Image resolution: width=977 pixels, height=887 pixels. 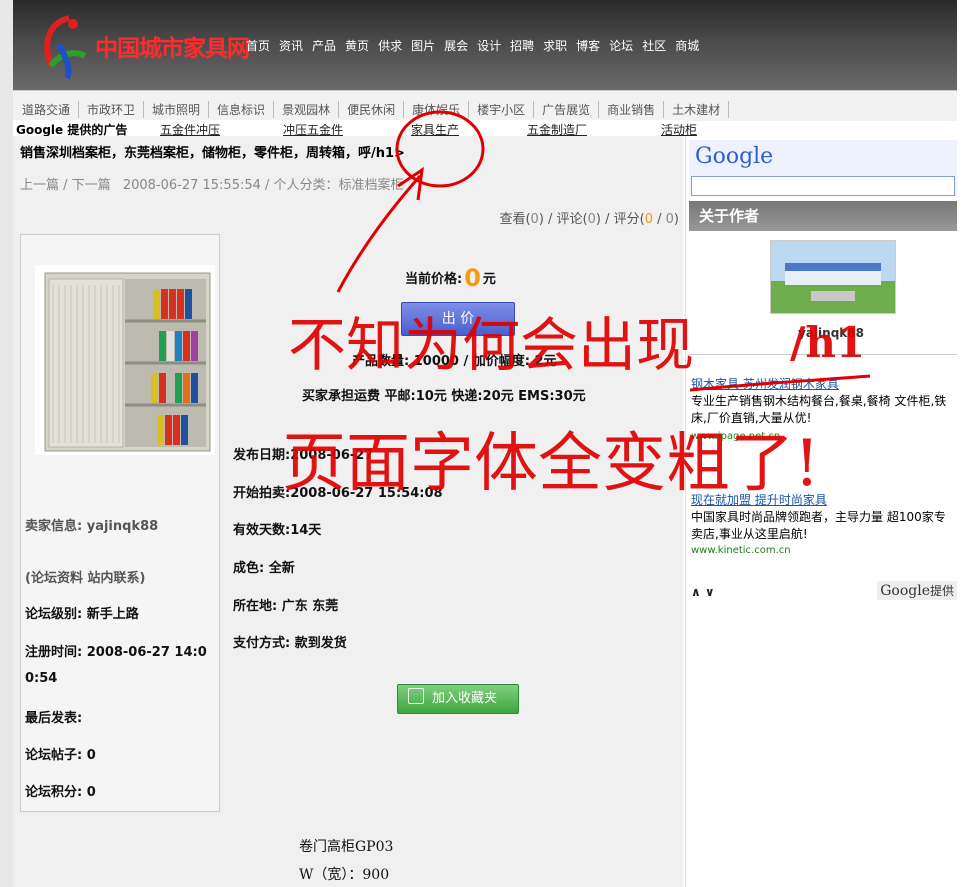 I want to click on annotation-line-2: 页面字体全变粗了!, so click(x=551, y=464).